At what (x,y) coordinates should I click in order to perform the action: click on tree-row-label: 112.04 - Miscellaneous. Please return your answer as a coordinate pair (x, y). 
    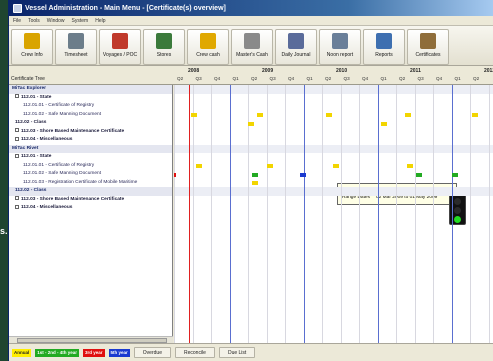
    Looking at the image, I should click on (47, 139).